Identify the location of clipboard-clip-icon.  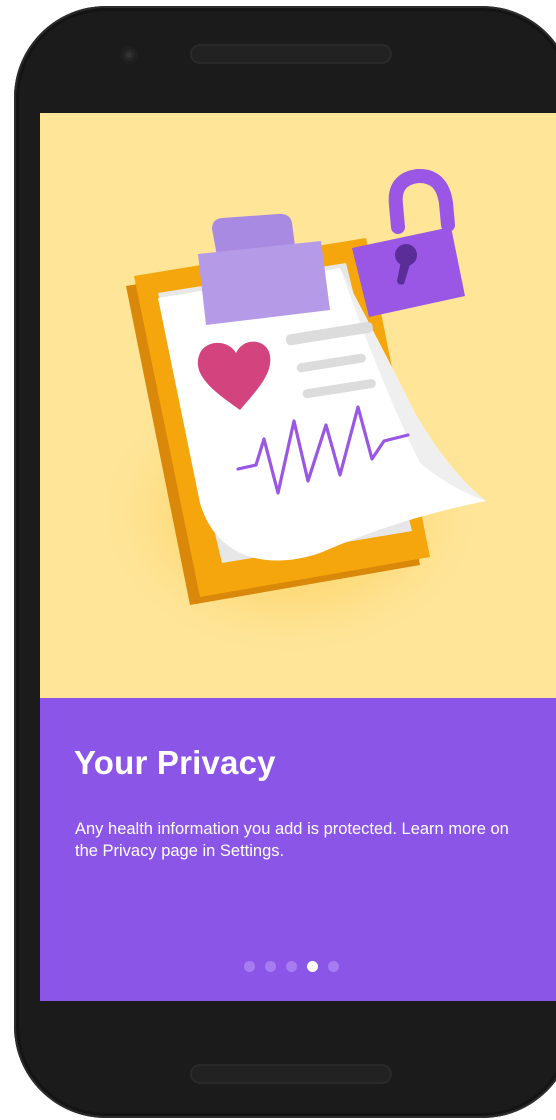
(264, 269).